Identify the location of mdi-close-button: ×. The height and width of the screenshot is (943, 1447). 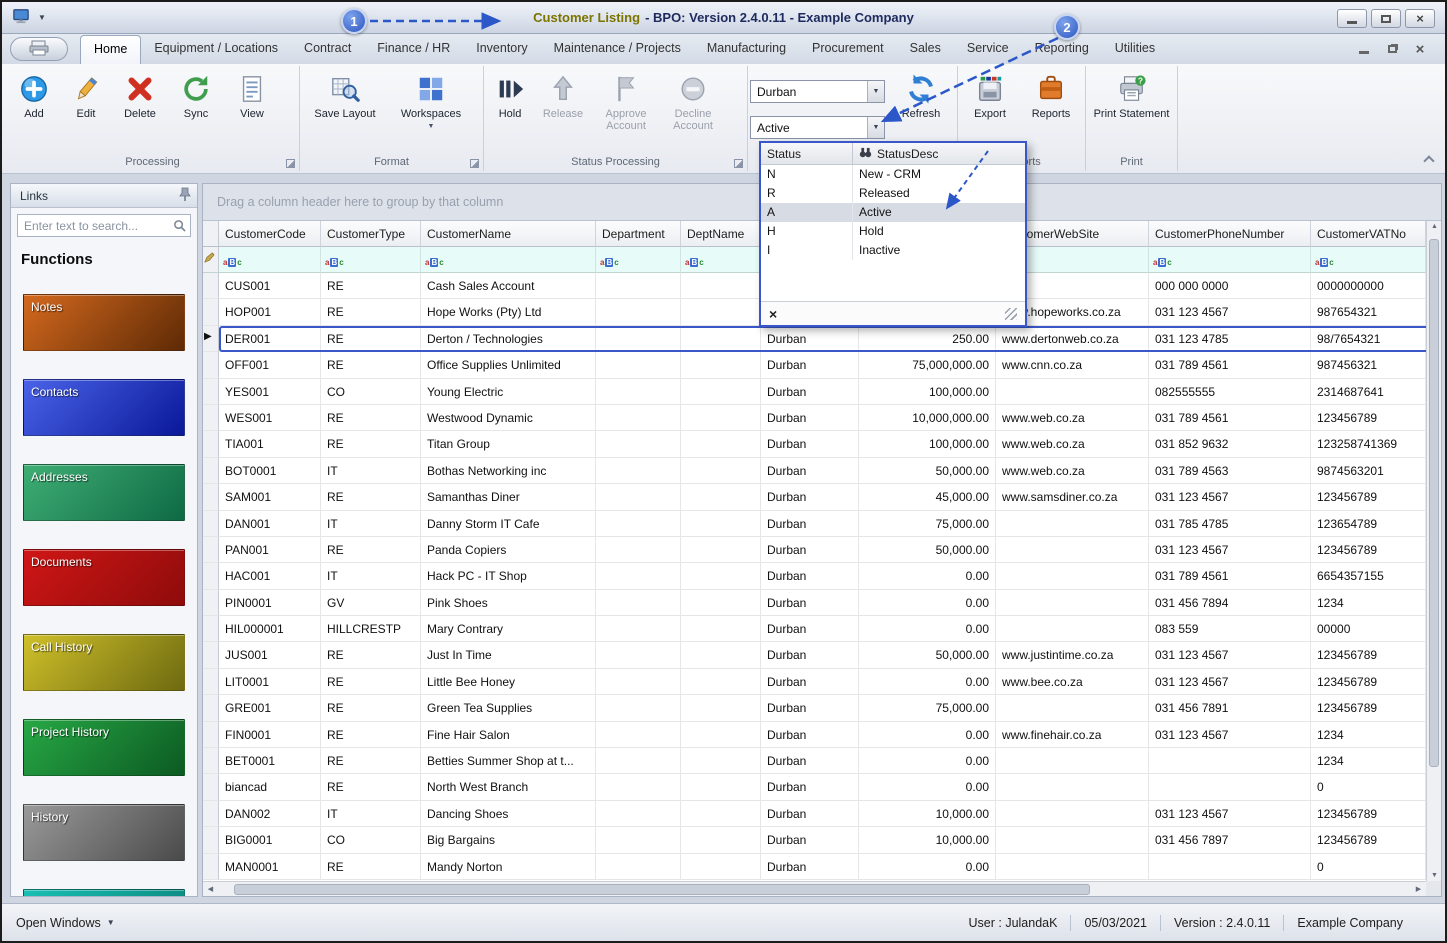
(1420, 49).